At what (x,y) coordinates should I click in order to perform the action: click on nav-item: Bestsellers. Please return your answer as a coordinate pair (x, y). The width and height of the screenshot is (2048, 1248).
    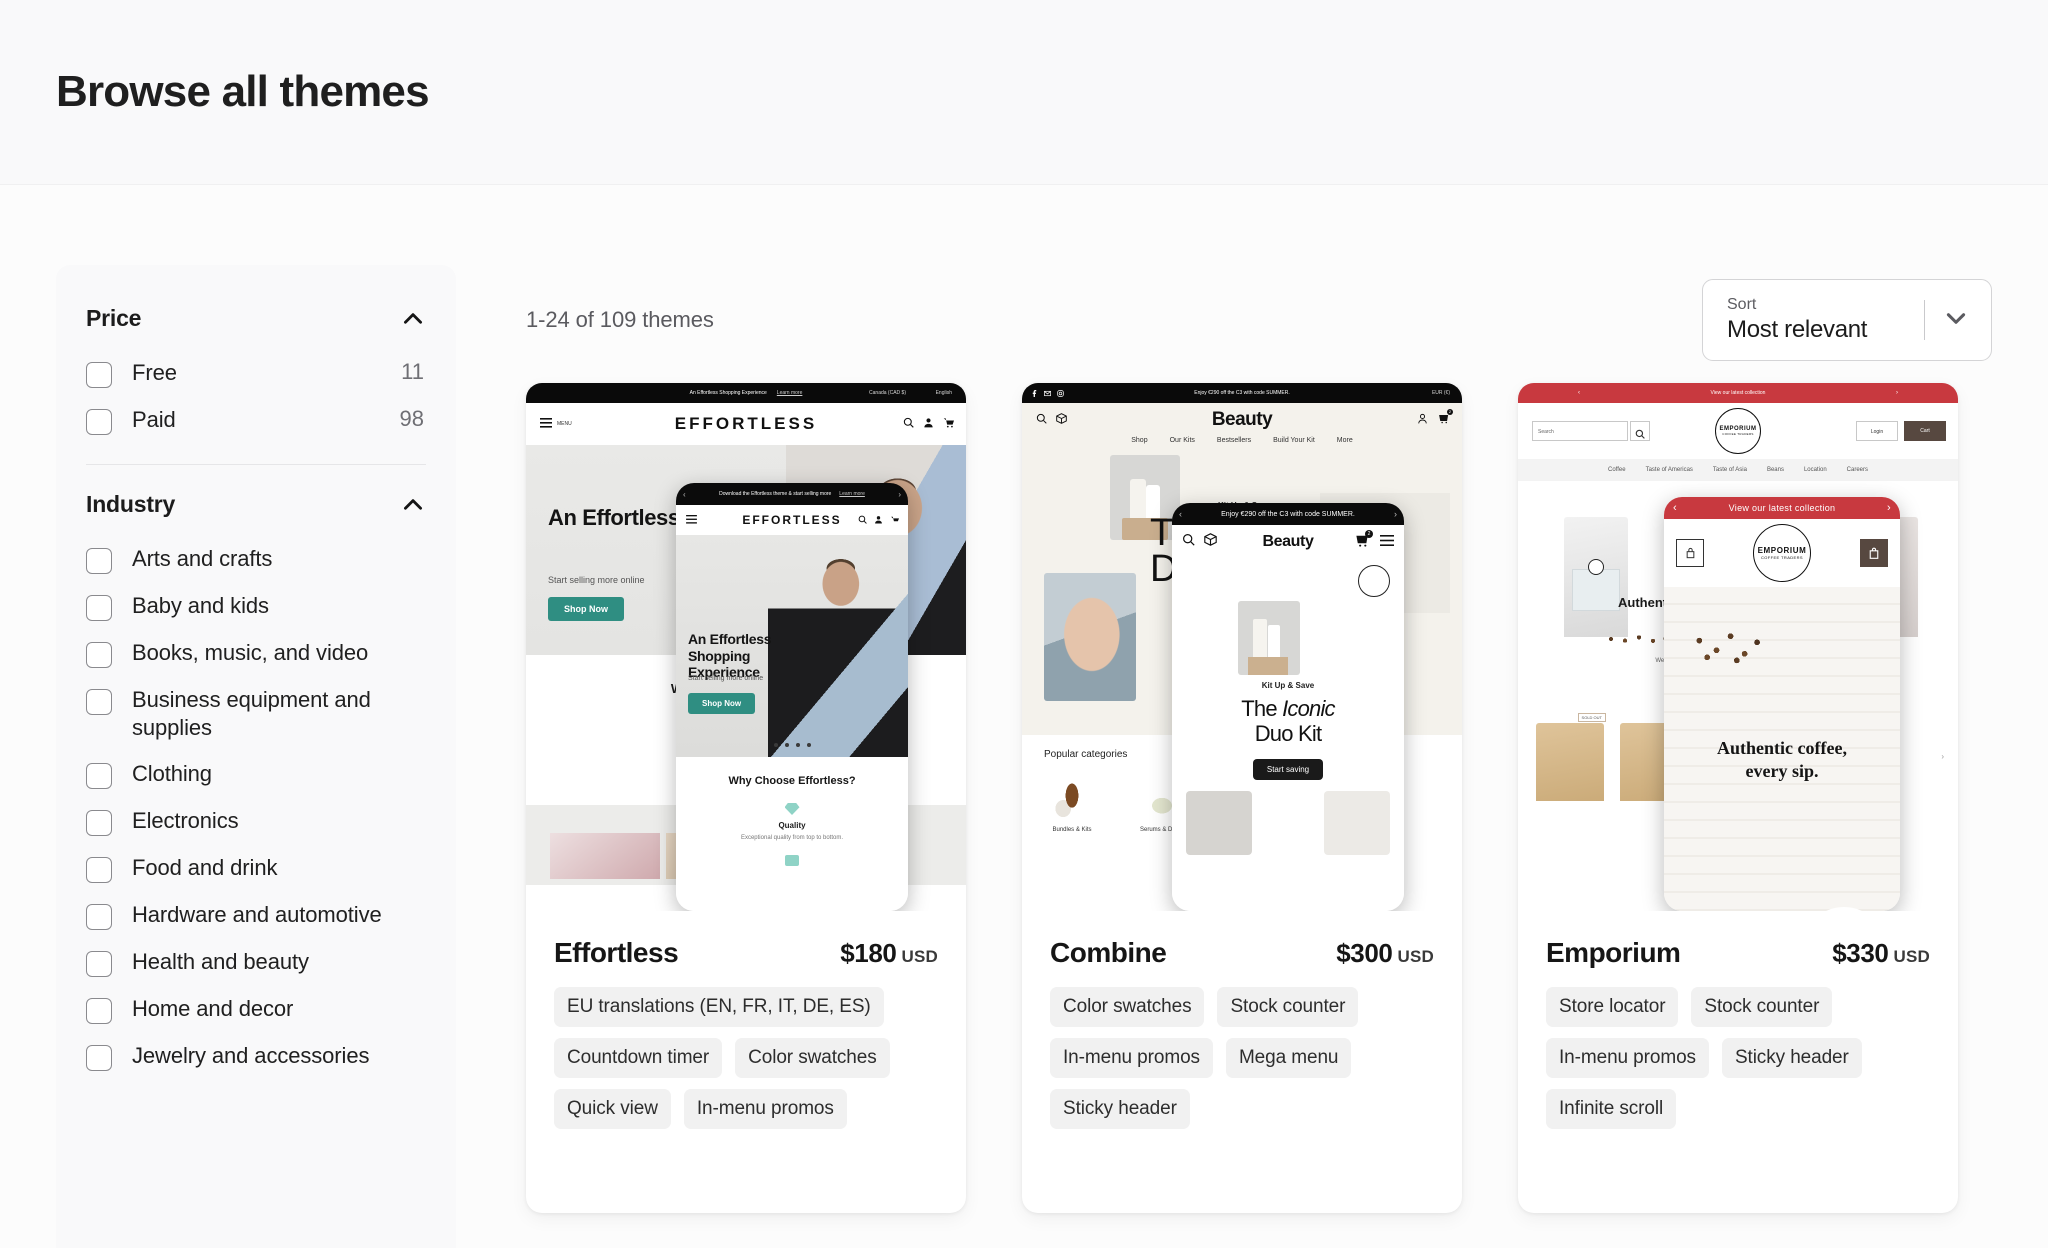
    Looking at the image, I should click on (1234, 440).